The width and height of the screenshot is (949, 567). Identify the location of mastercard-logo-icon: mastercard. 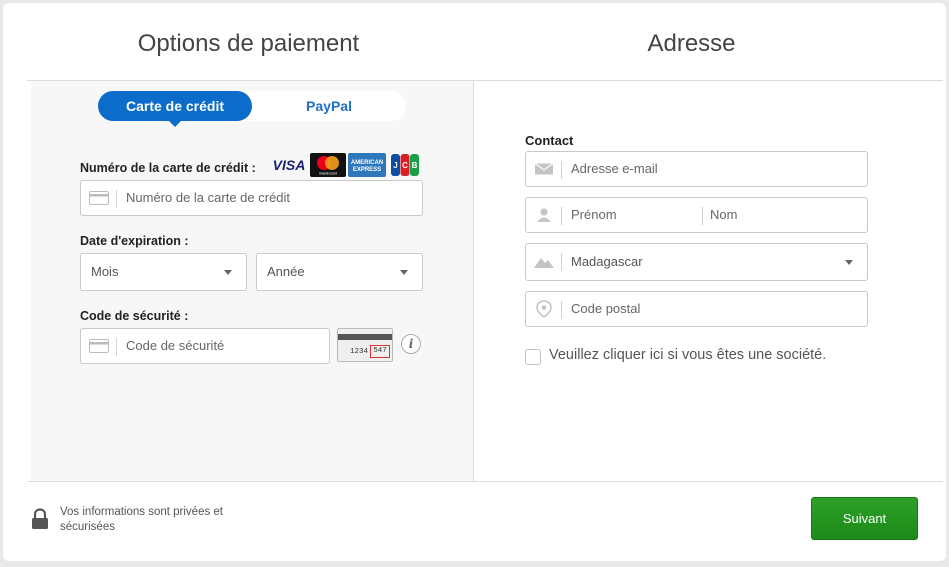
(328, 165).